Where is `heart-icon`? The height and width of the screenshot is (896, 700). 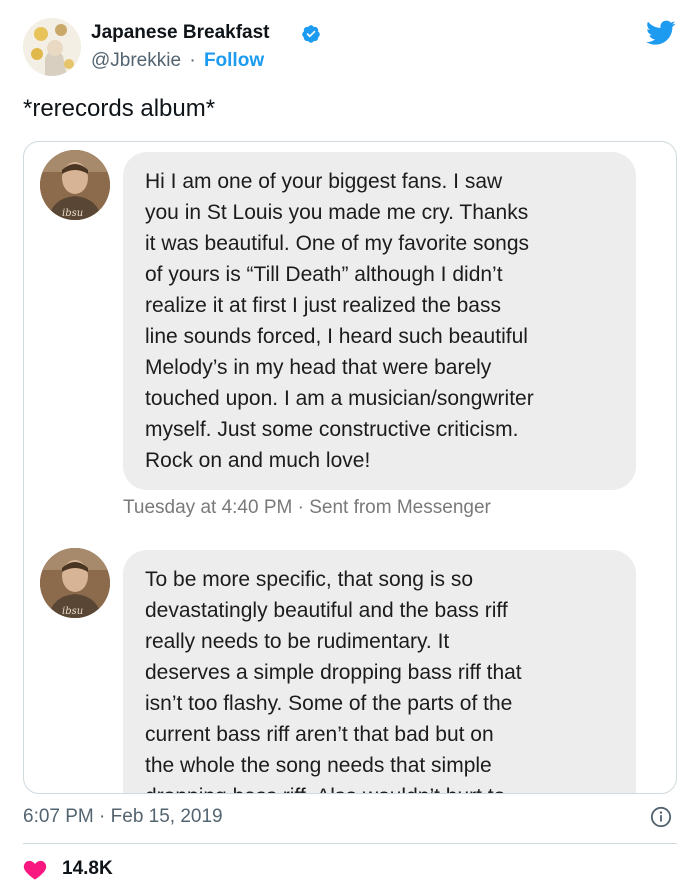 heart-icon is located at coordinates (35, 869).